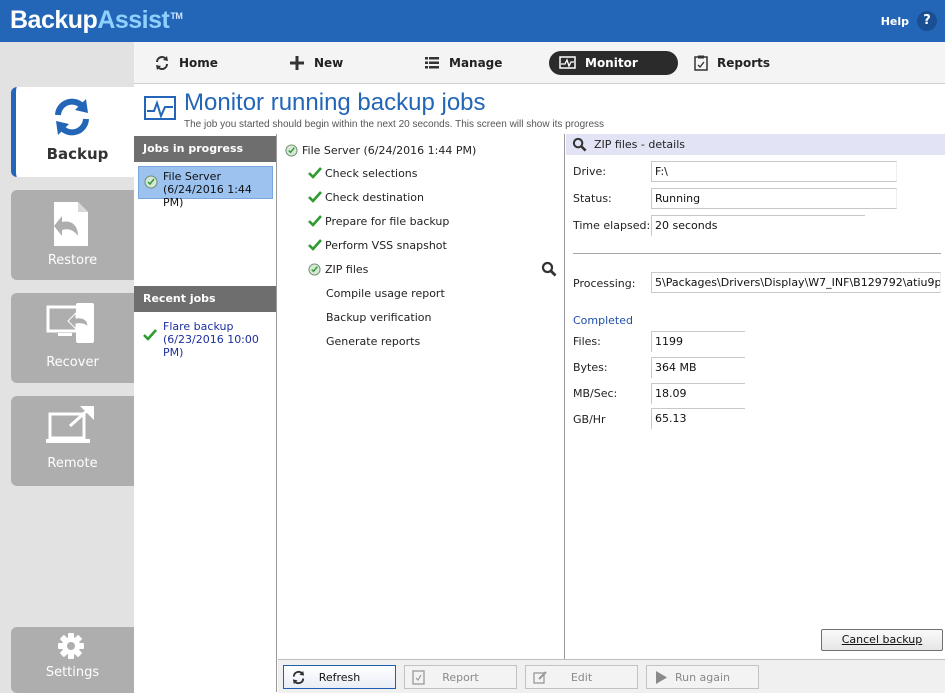 The width and height of the screenshot is (945, 693). I want to click on tab-home: Home, so click(186, 63).